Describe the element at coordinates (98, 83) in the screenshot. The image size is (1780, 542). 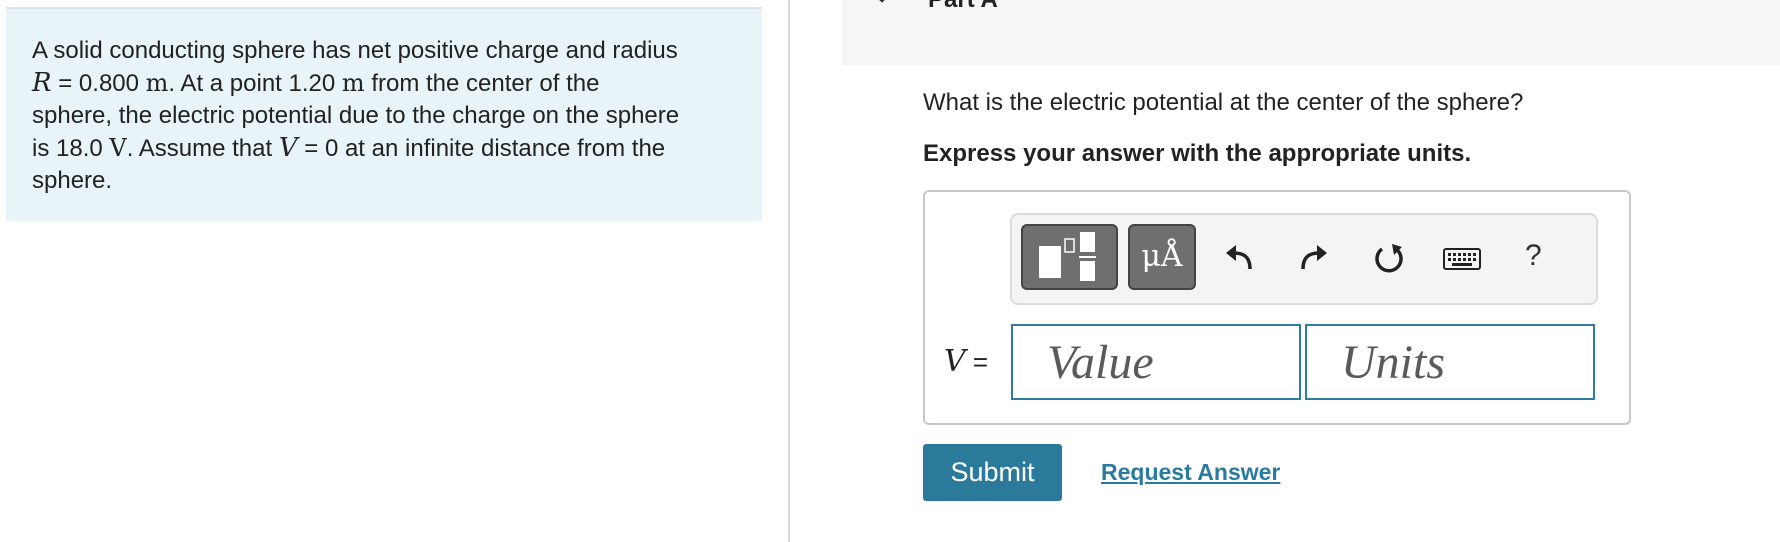
I see `radius-value: = 0.800` at that location.